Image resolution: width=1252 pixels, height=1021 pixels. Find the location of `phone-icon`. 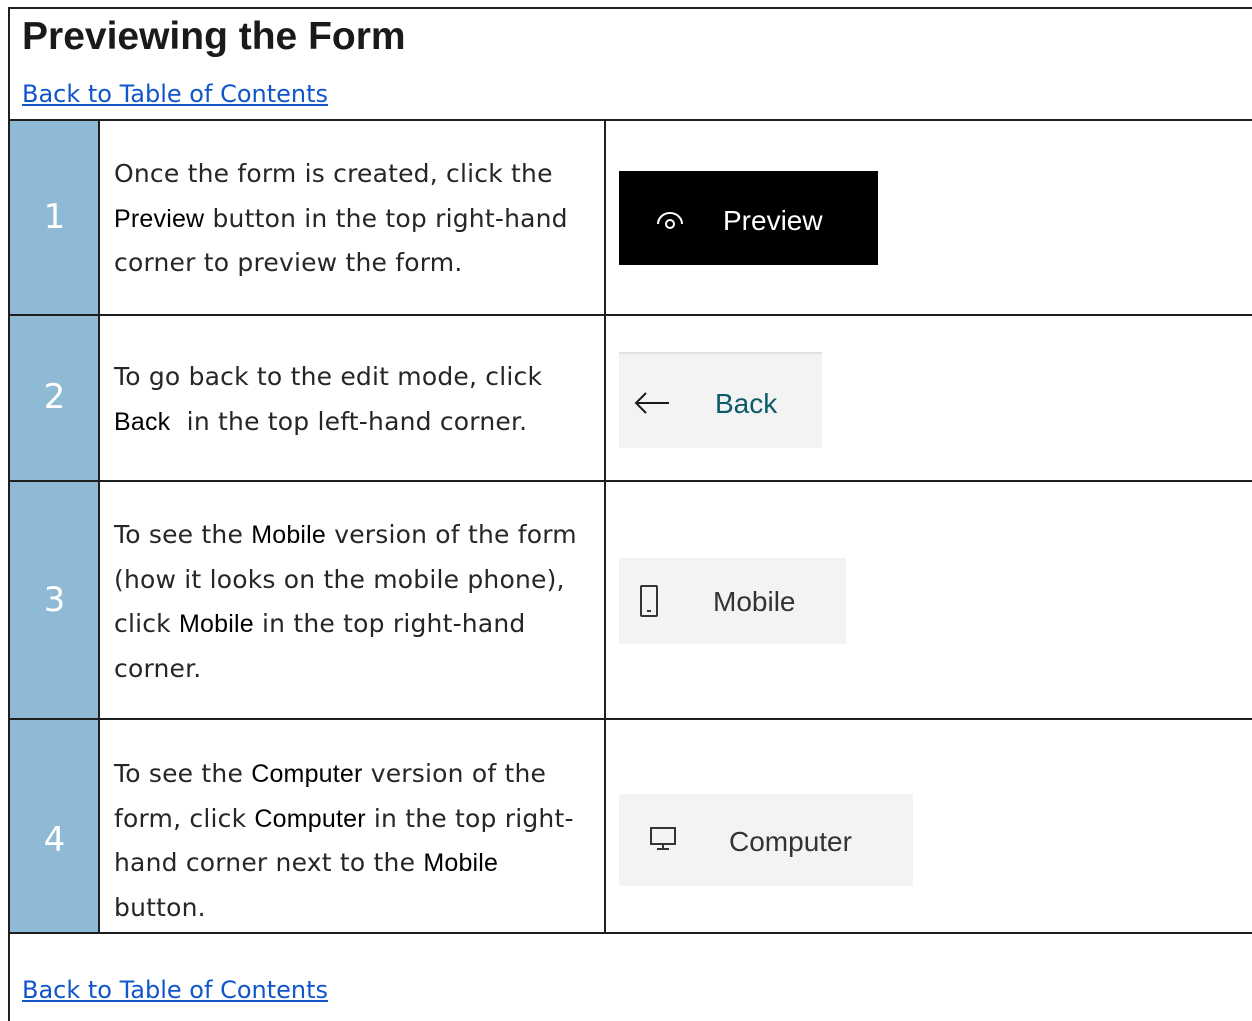

phone-icon is located at coordinates (649, 601).